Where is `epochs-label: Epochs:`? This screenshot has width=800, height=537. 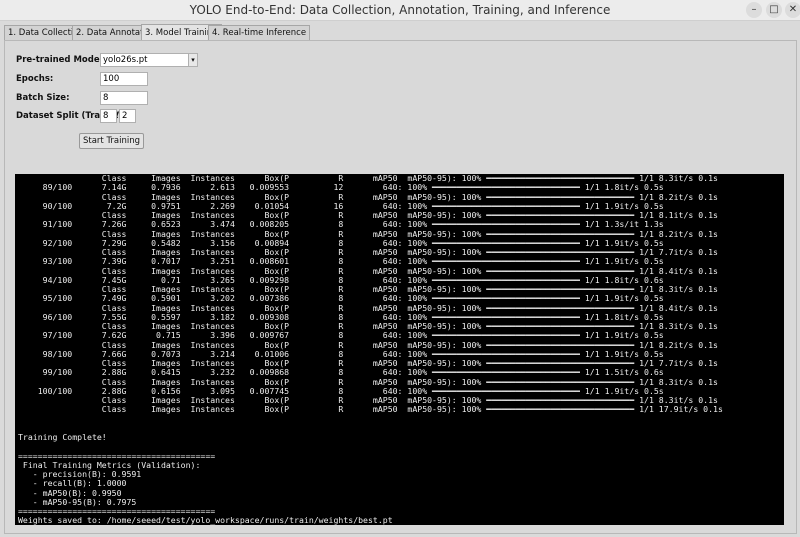
epochs-label: Epochs: is located at coordinates (35, 79).